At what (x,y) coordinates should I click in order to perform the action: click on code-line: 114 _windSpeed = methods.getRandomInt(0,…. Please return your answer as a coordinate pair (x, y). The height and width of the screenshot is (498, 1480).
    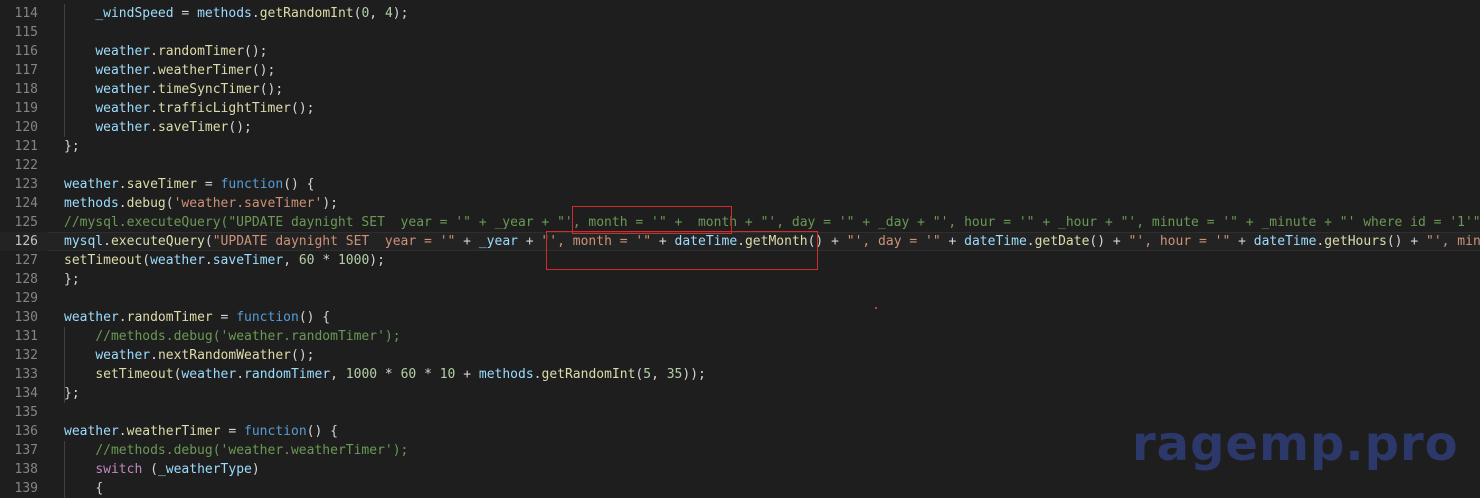
    Looking at the image, I should click on (740, 13).